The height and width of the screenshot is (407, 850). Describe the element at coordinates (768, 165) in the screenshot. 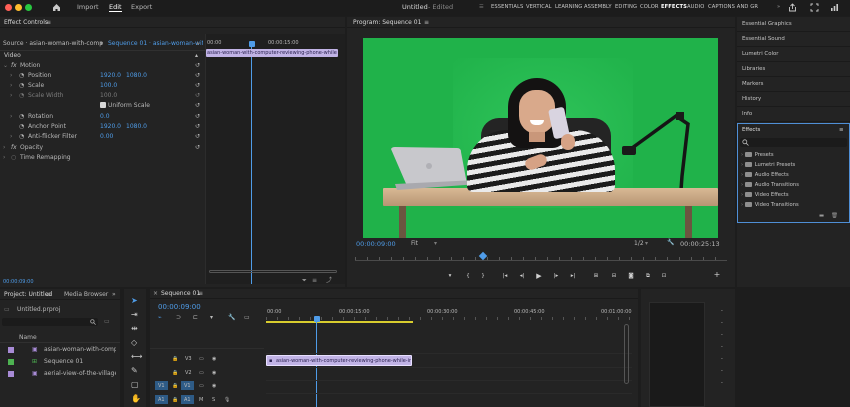

I see `effects-tree-lumetri-presets: › Lumetri Presets` at that location.